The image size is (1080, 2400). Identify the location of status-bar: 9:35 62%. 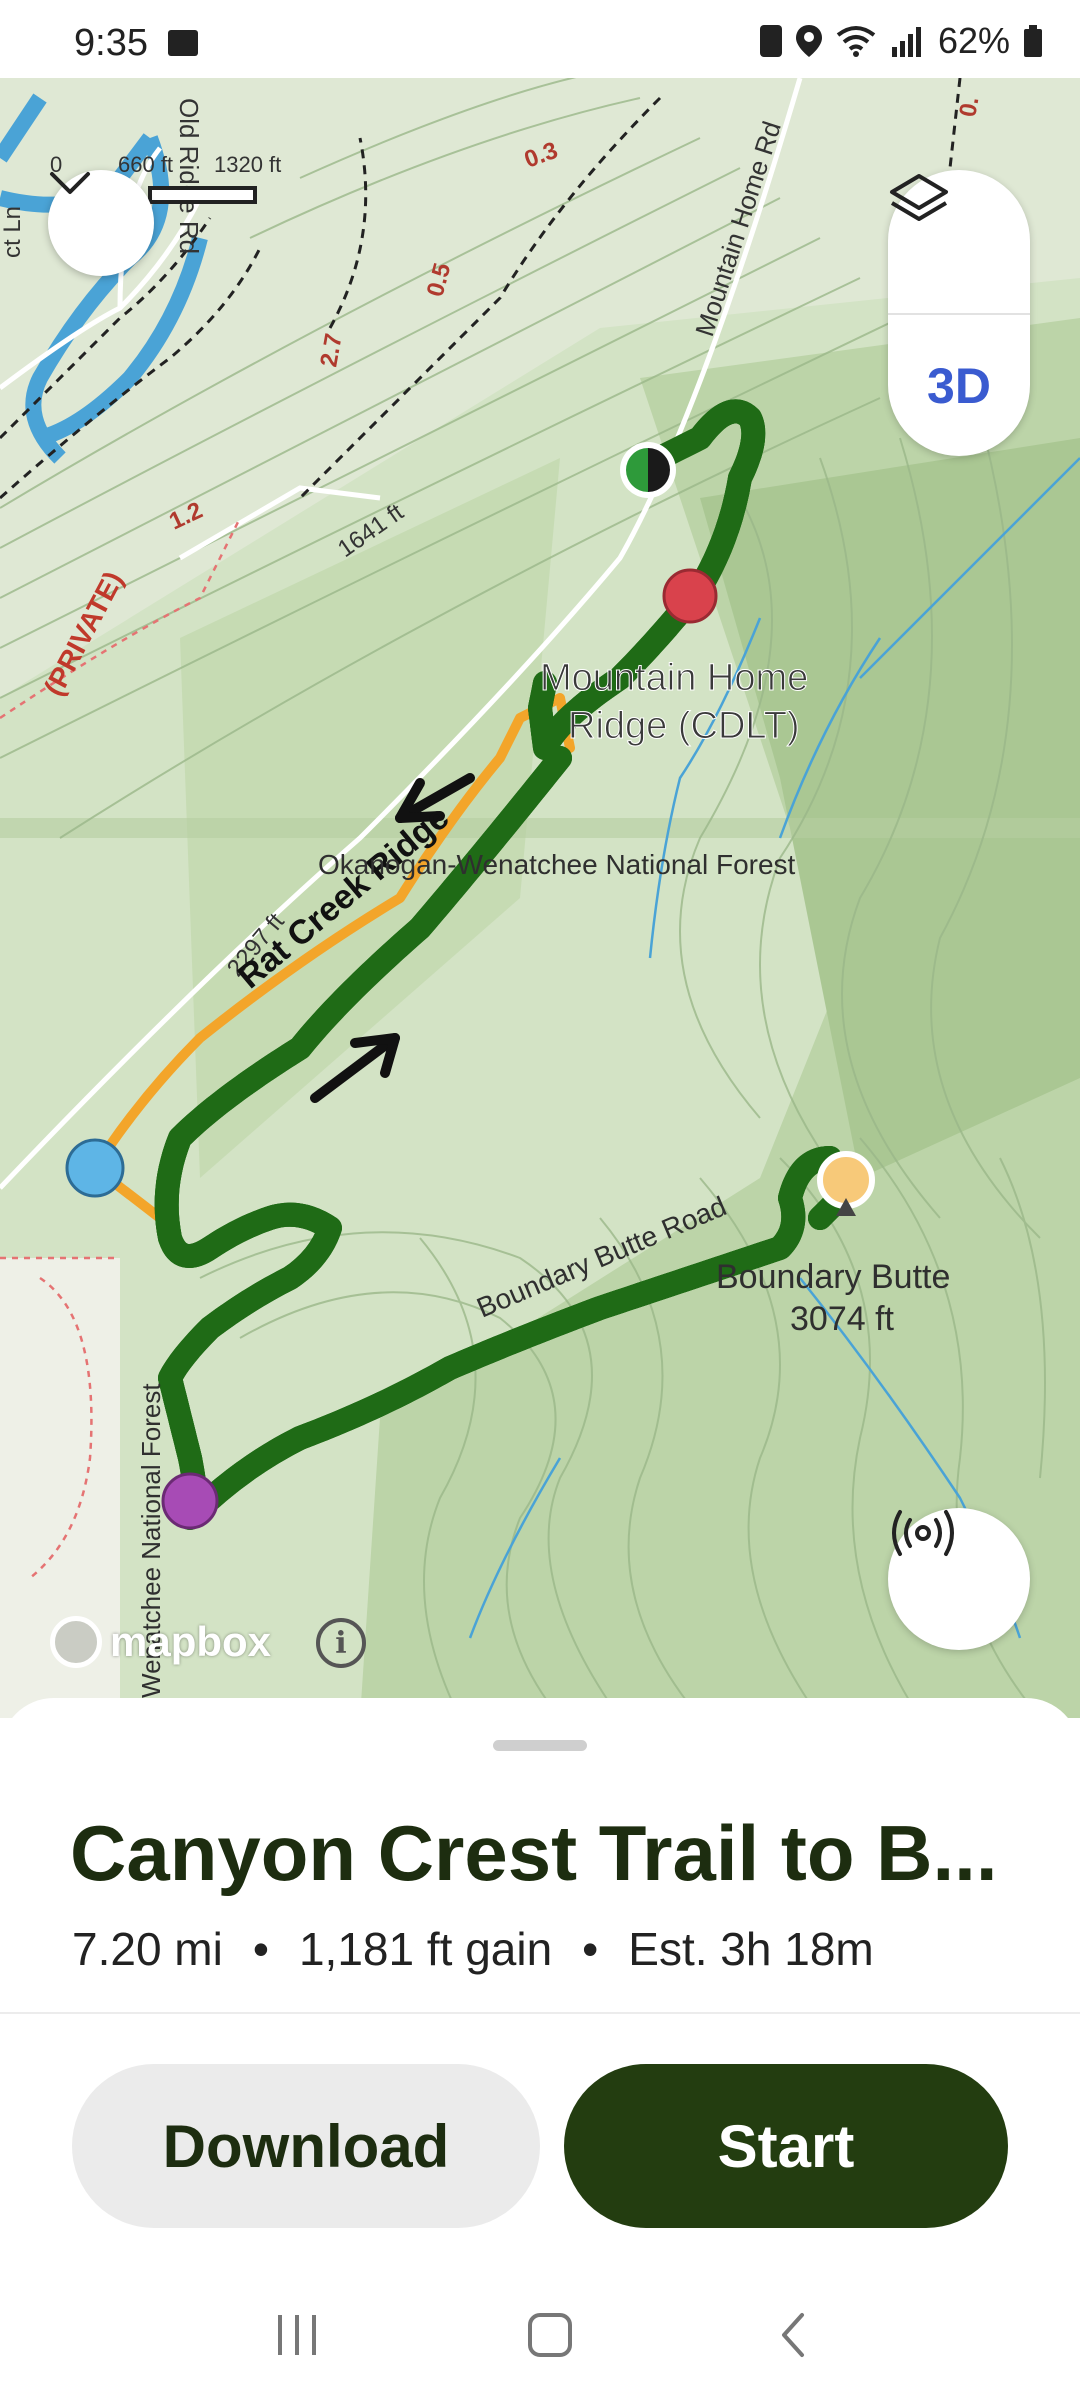
(540, 39).